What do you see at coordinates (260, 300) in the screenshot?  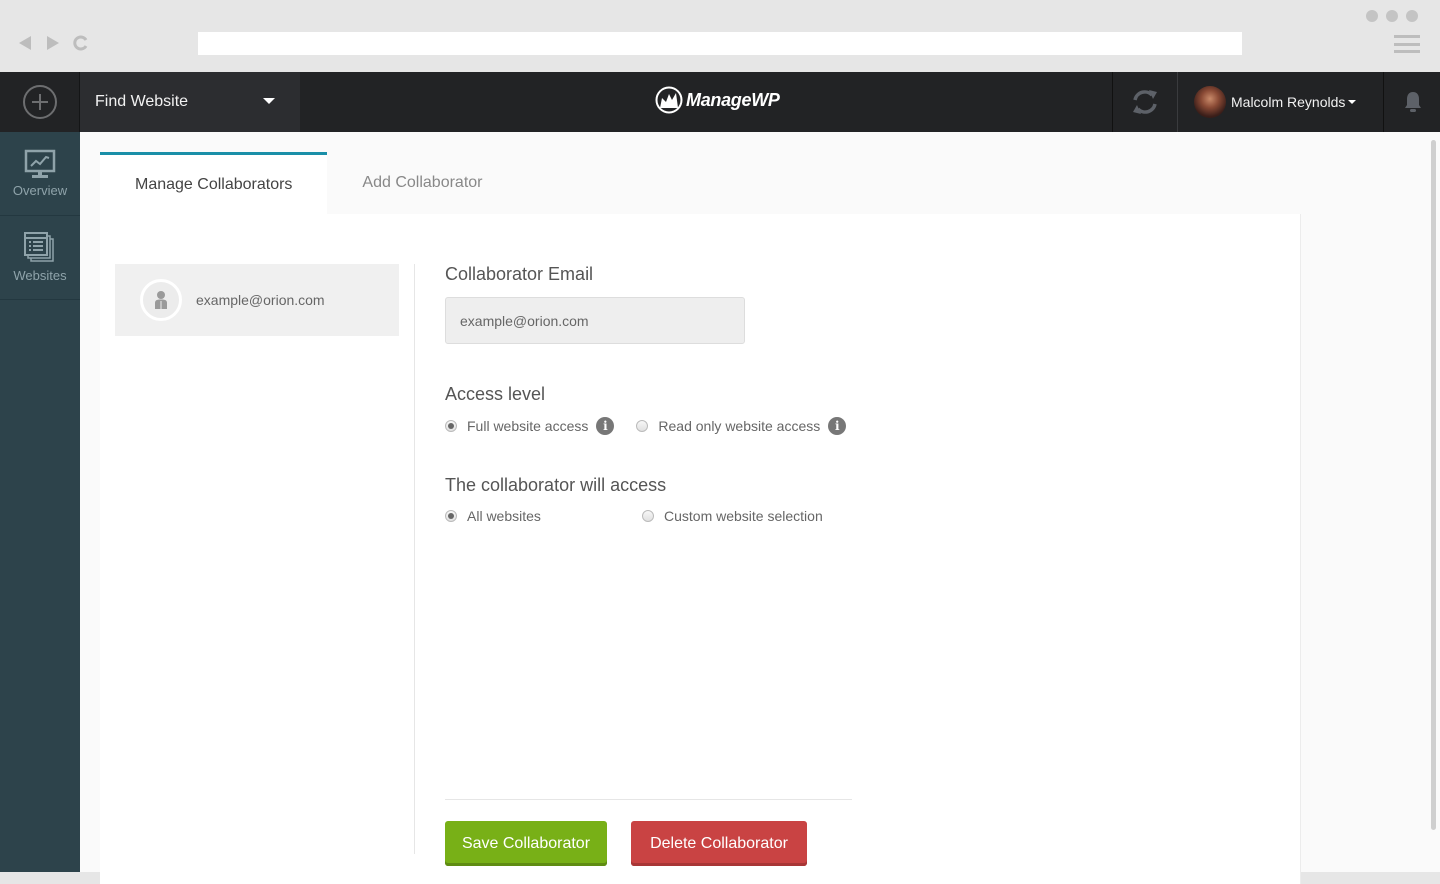 I see `collaborator-email: example@orion.com` at bounding box center [260, 300].